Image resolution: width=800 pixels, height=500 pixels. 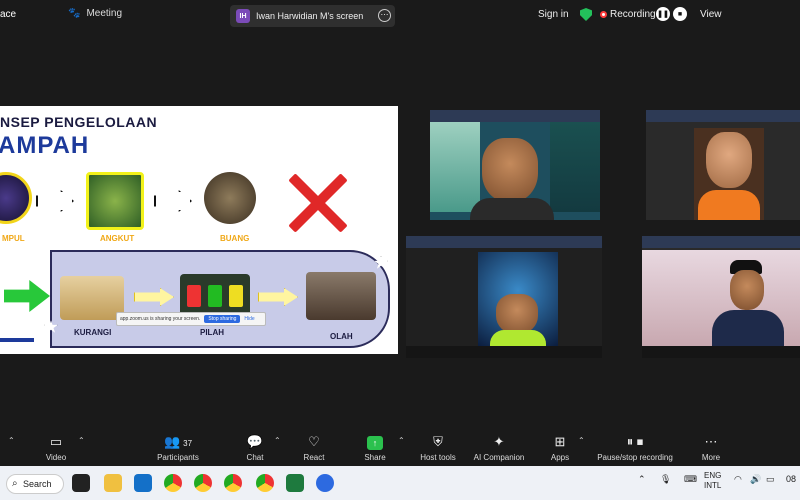 I want to click on chat-button: 💬 Chat, so click(x=255, y=448).